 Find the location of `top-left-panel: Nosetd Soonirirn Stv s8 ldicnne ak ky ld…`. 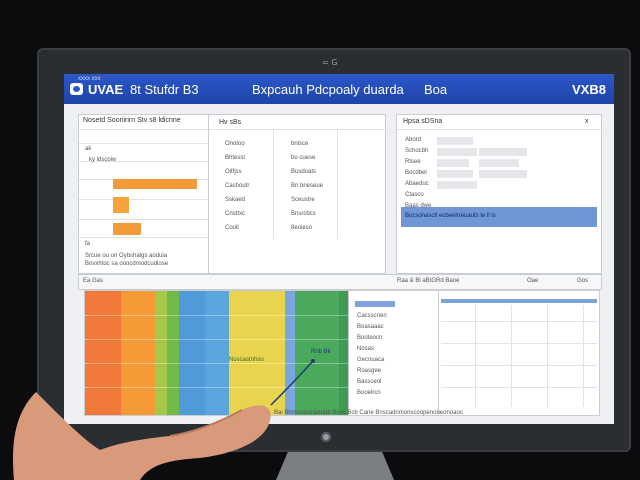

top-left-panel: Nosetd Soonirirn Stv s8 ldicnne ak ky ld… is located at coordinates (144, 194).